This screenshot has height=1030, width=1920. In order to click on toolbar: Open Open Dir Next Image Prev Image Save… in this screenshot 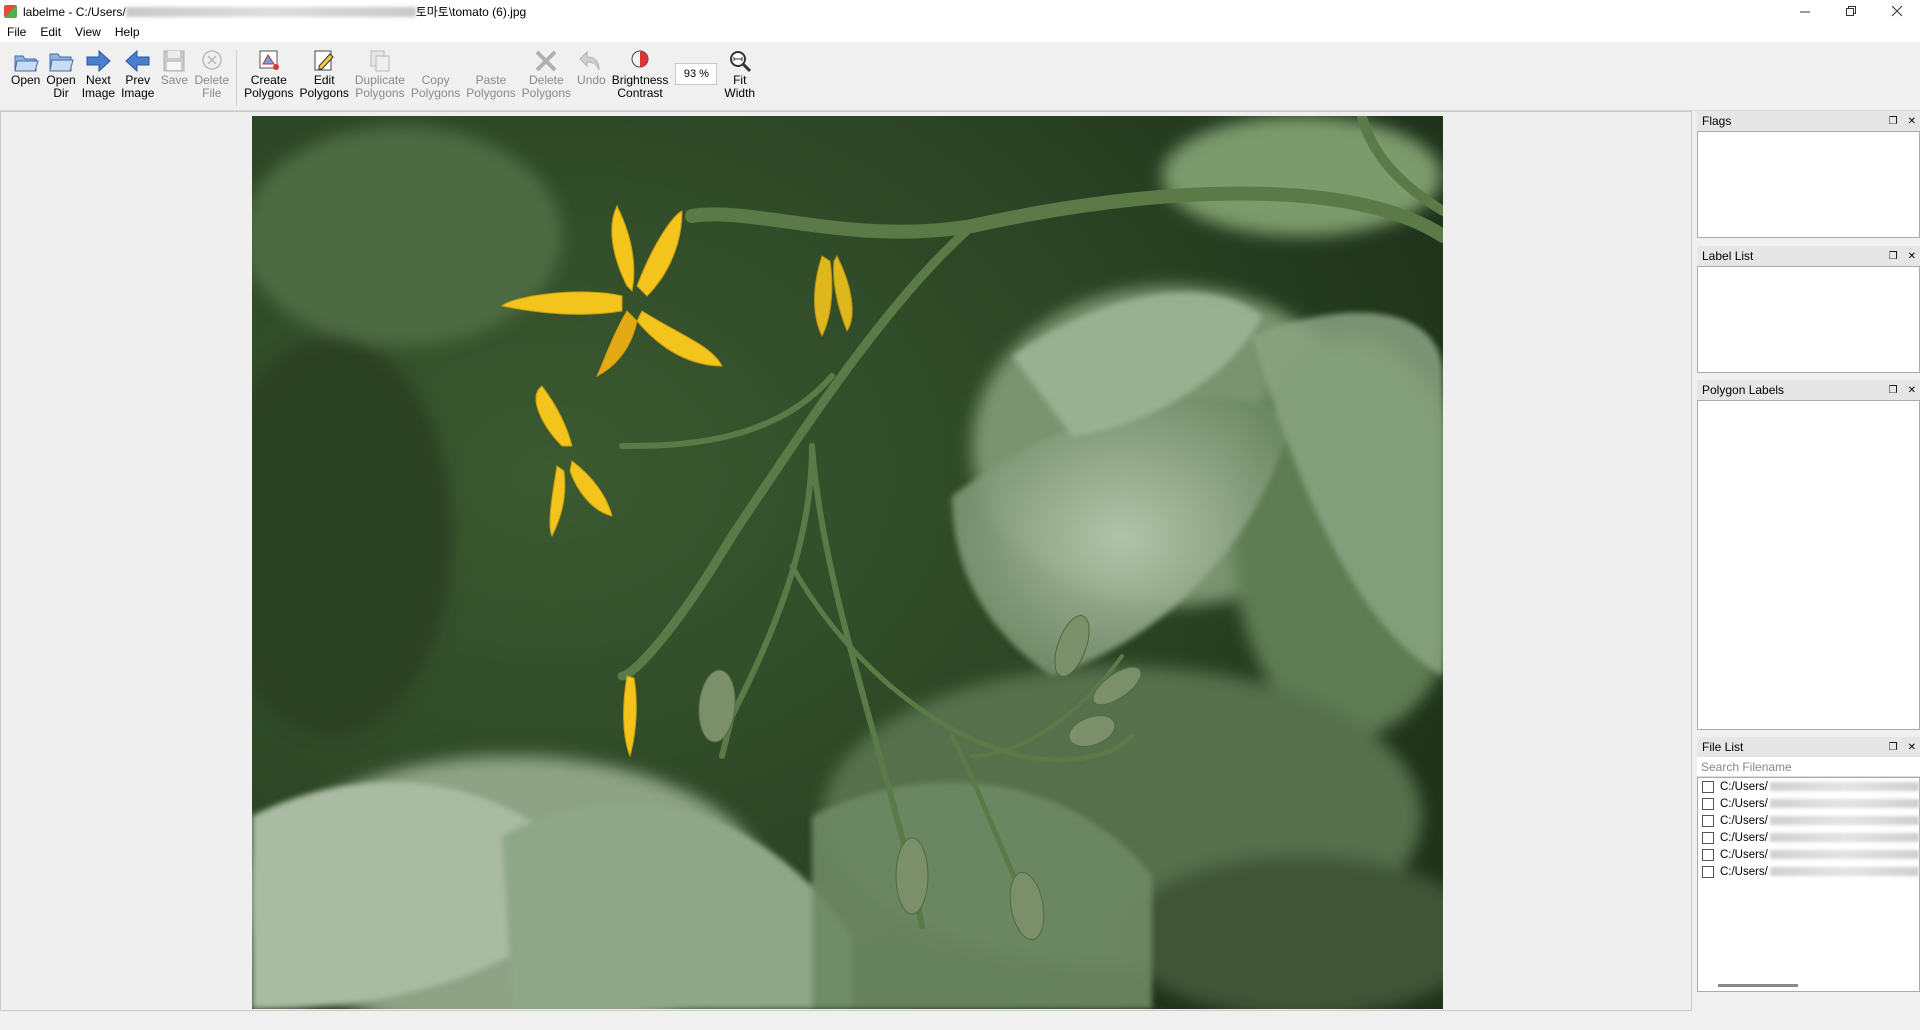, I will do `click(960, 76)`.